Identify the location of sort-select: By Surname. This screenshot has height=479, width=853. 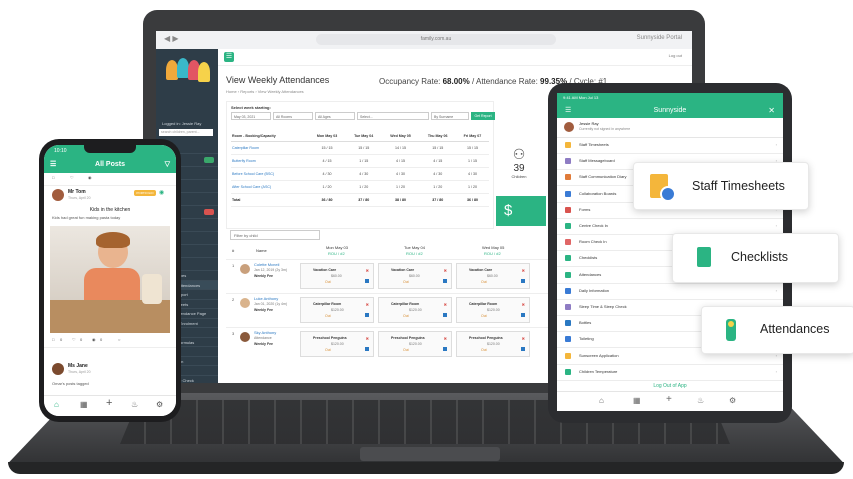
(450, 116).